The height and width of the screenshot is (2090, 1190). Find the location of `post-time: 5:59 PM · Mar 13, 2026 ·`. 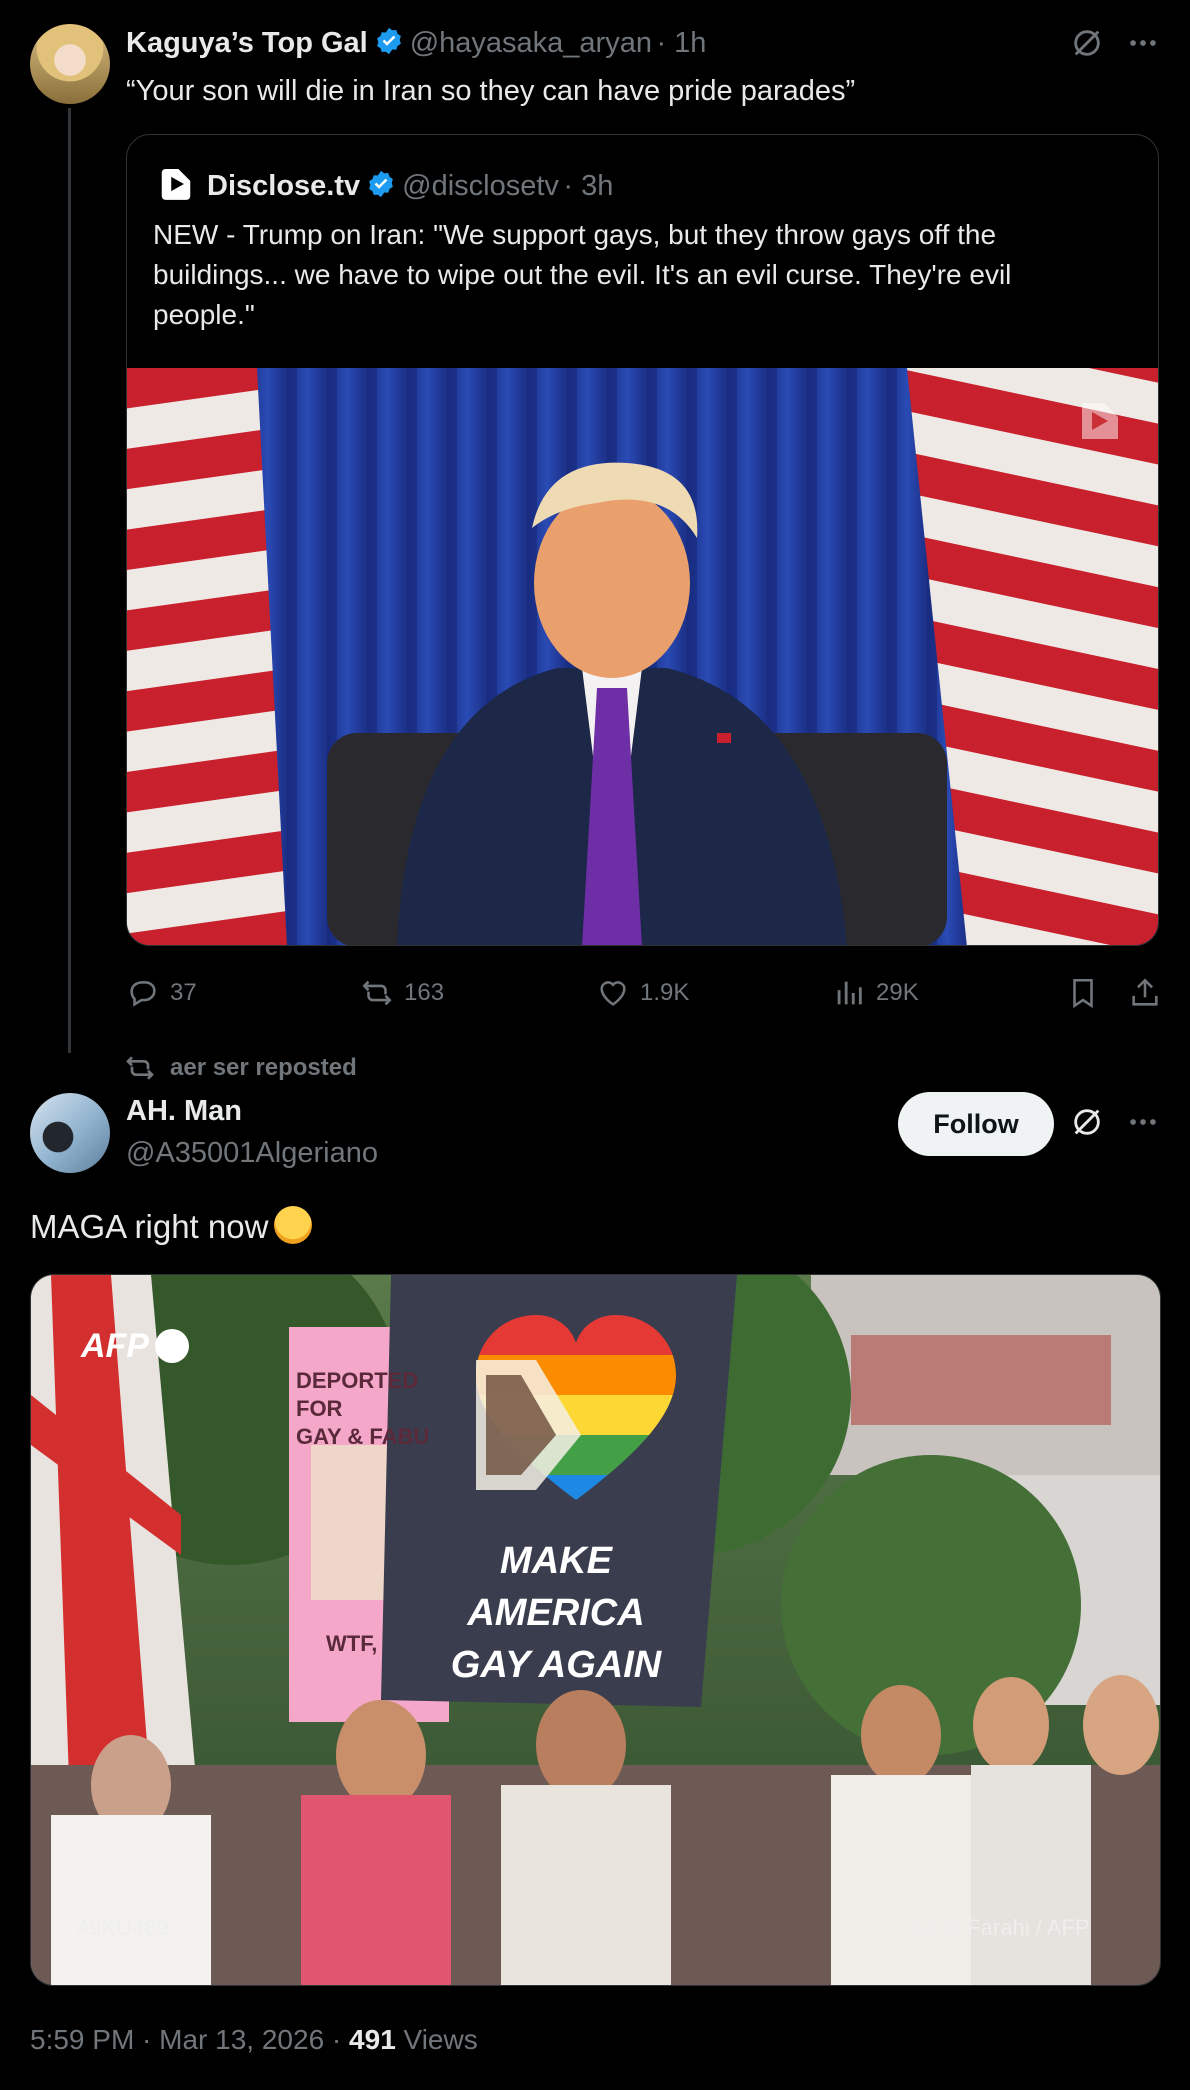

post-time: 5:59 PM · Mar 13, 2026 · is located at coordinates (189, 2039).